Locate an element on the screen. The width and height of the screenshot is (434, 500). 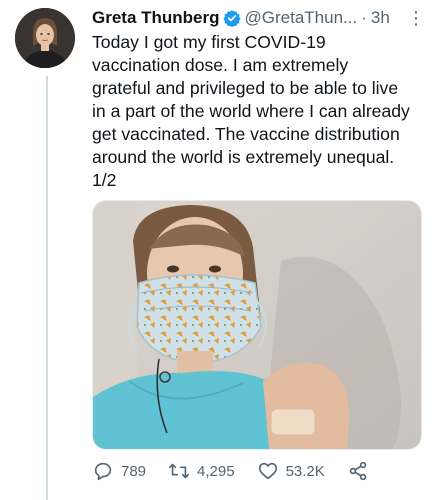
heart-icon is located at coordinates (268, 471).